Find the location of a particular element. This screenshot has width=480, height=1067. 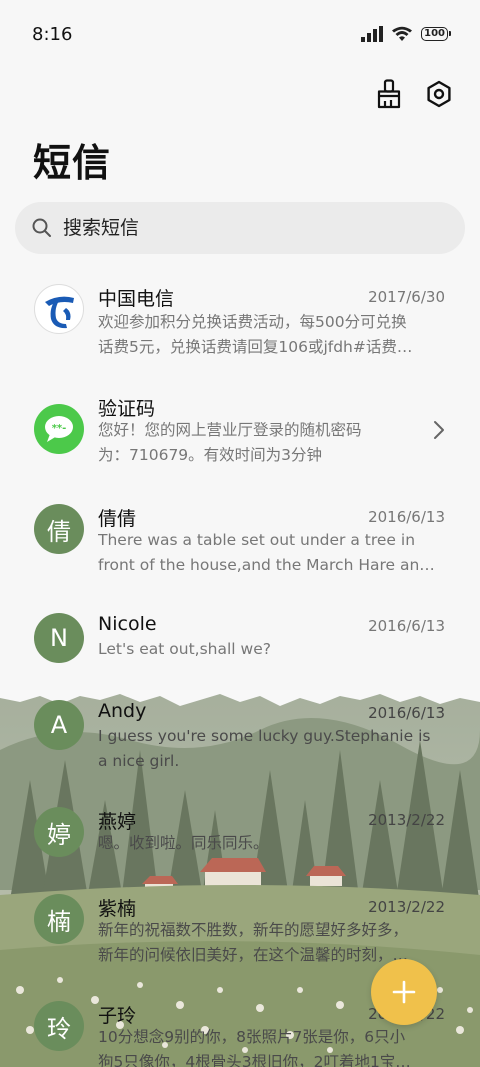

preview-line: Let's eat out,shall we? is located at coordinates (184, 649).